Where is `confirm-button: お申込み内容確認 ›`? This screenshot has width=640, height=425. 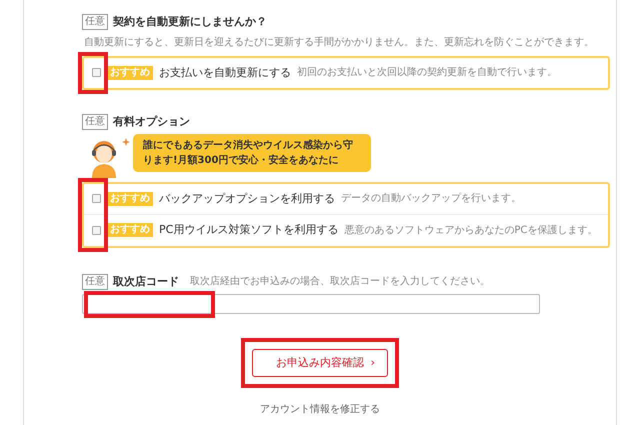
confirm-button: お申込み内容確認 › is located at coordinates (320, 363).